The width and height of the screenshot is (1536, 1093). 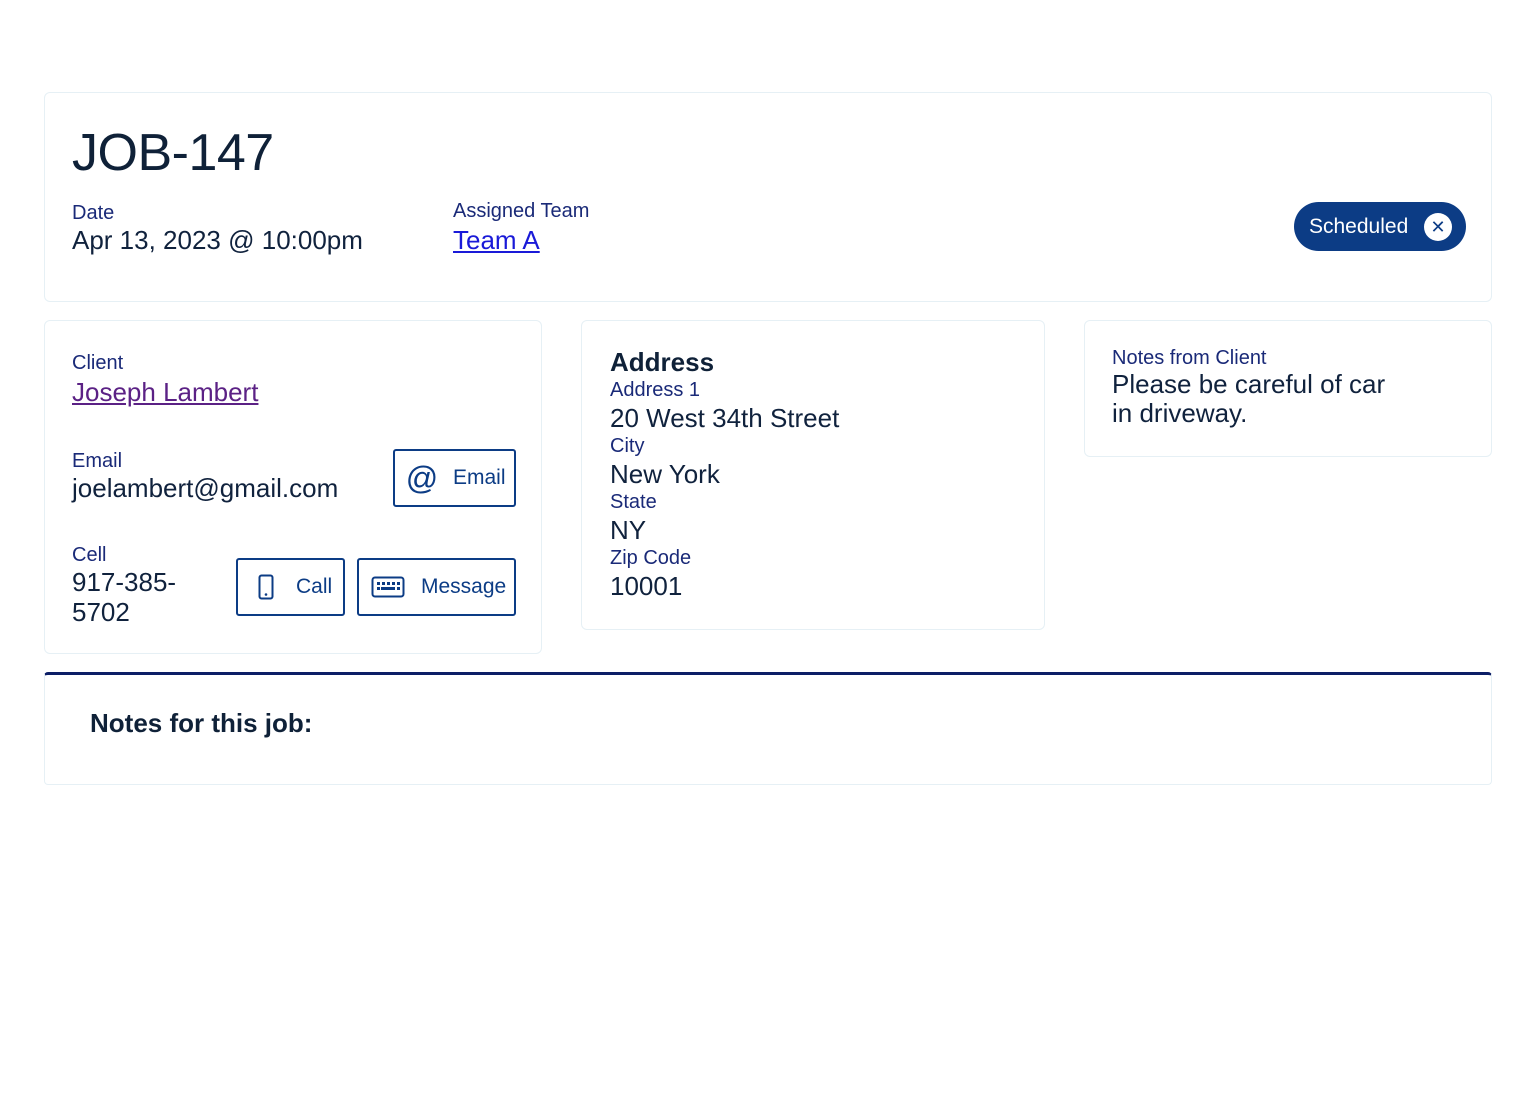 I want to click on email-button: @ Email, so click(x=454, y=478).